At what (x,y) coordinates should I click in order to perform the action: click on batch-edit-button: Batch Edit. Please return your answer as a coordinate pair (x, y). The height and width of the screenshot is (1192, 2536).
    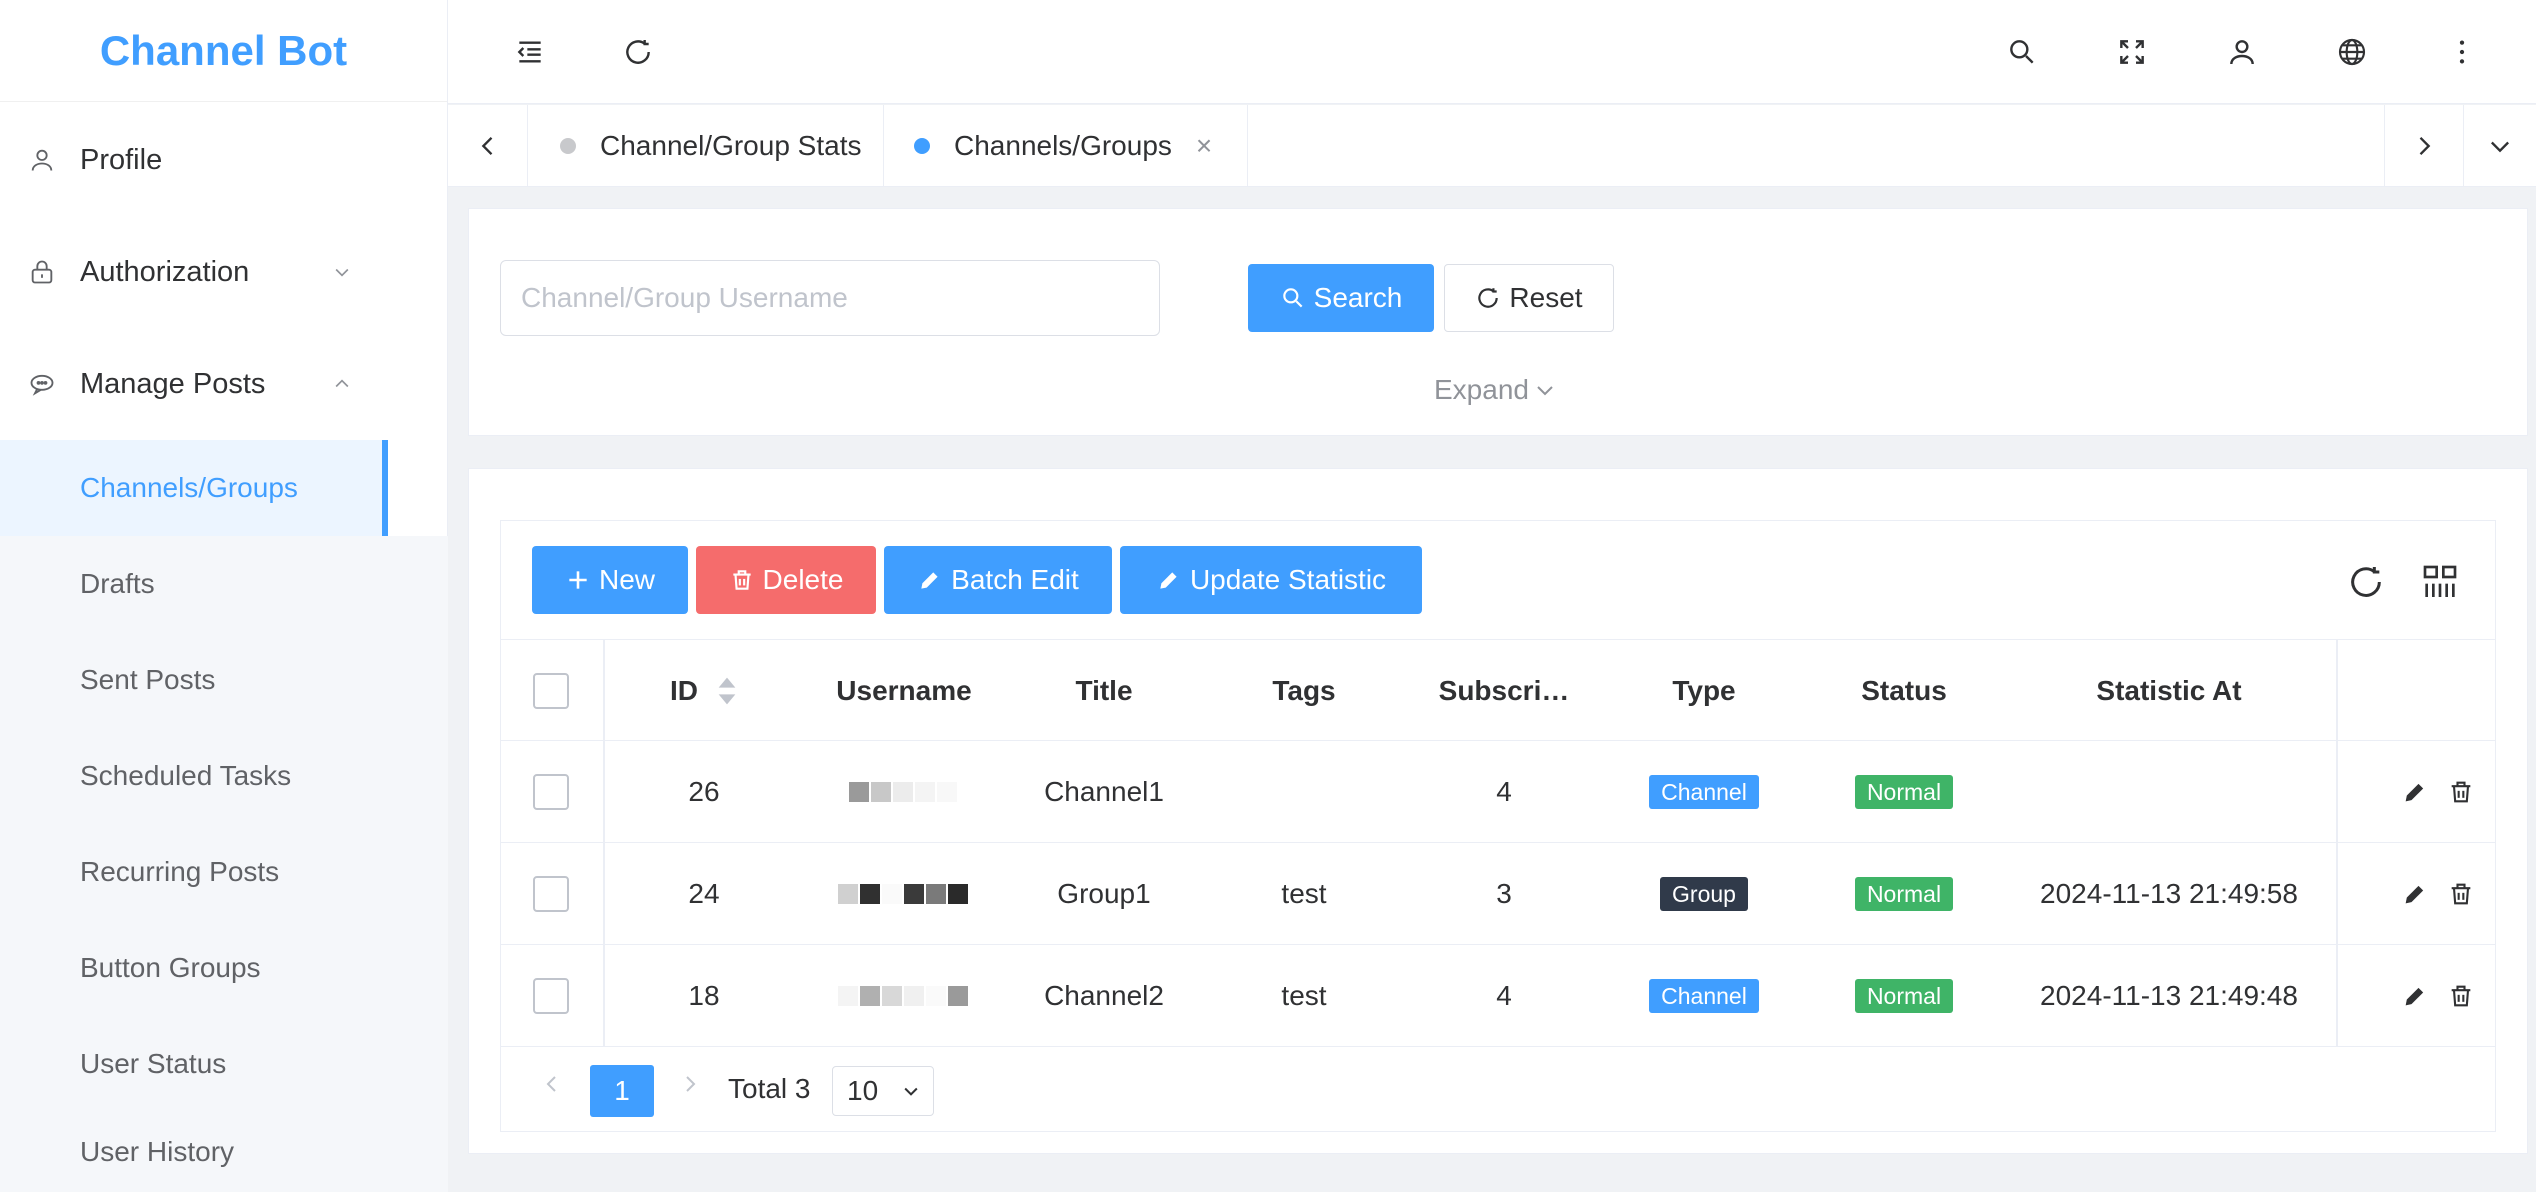
    Looking at the image, I should click on (998, 580).